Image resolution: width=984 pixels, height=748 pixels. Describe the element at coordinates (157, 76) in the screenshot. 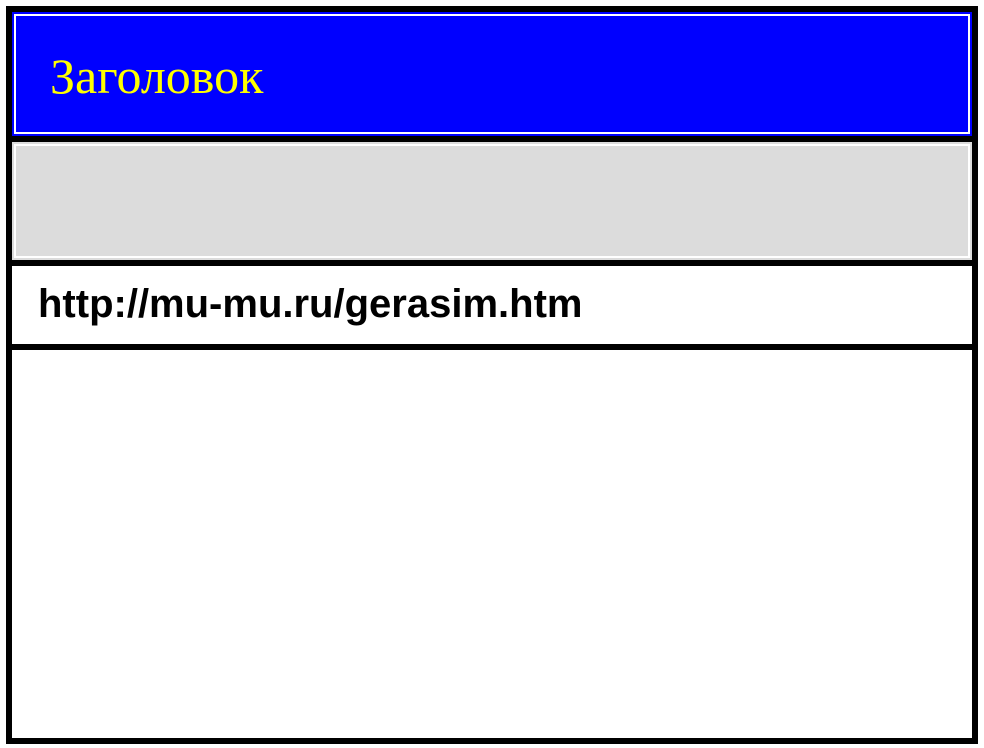

I see `window-title: Заголовок` at that location.